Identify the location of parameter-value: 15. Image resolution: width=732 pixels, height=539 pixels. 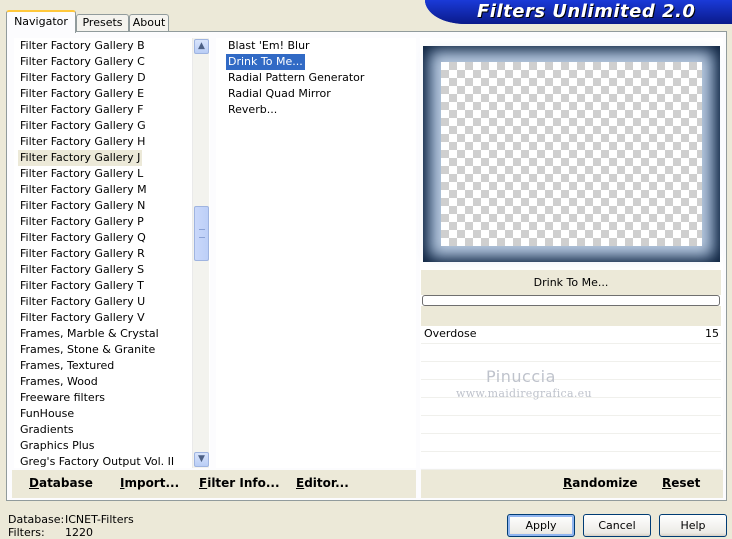
(712, 333).